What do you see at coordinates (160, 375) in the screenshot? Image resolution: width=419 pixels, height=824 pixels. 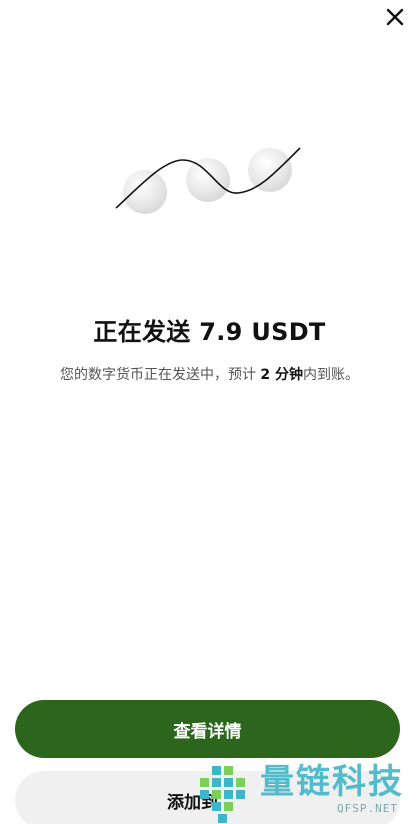 I see `subtitle-prefix: 您的数字货币正在发送中，预计` at bounding box center [160, 375].